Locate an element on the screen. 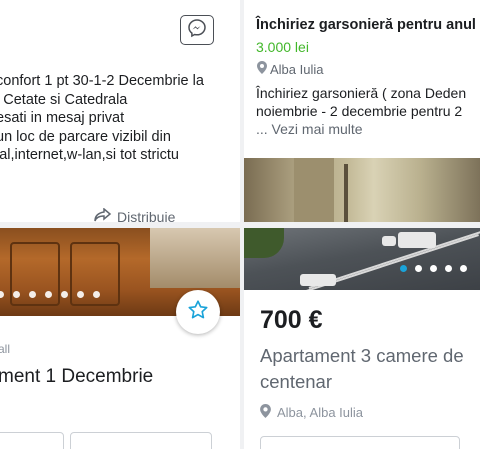 This screenshot has width=480, height=449. share-button: Distribuie is located at coordinates (135, 215).